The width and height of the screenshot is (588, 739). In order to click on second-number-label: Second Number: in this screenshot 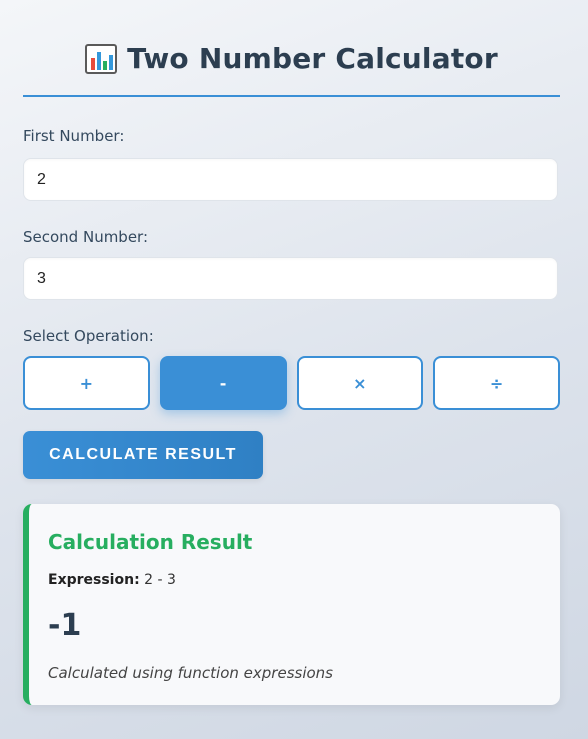, I will do `click(86, 237)`.